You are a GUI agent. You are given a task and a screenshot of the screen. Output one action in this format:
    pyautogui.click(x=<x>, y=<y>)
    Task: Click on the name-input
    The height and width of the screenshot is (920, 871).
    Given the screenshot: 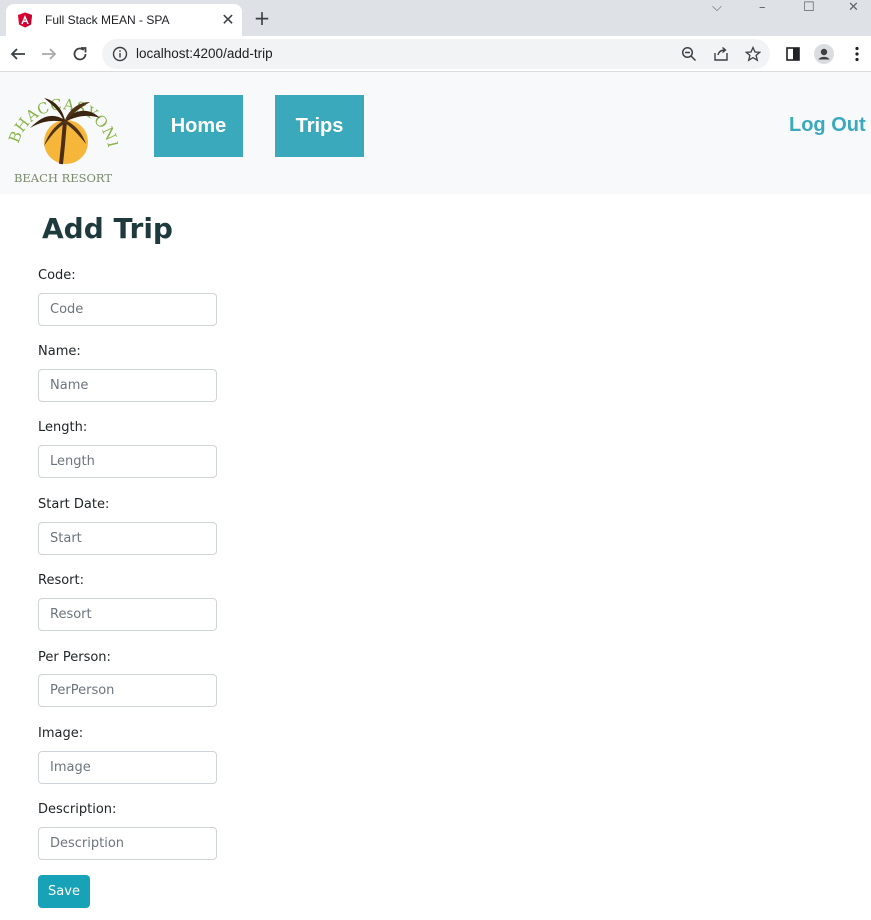 What is the action you would take?
    pyautogui.click(x=127, y=385)
    